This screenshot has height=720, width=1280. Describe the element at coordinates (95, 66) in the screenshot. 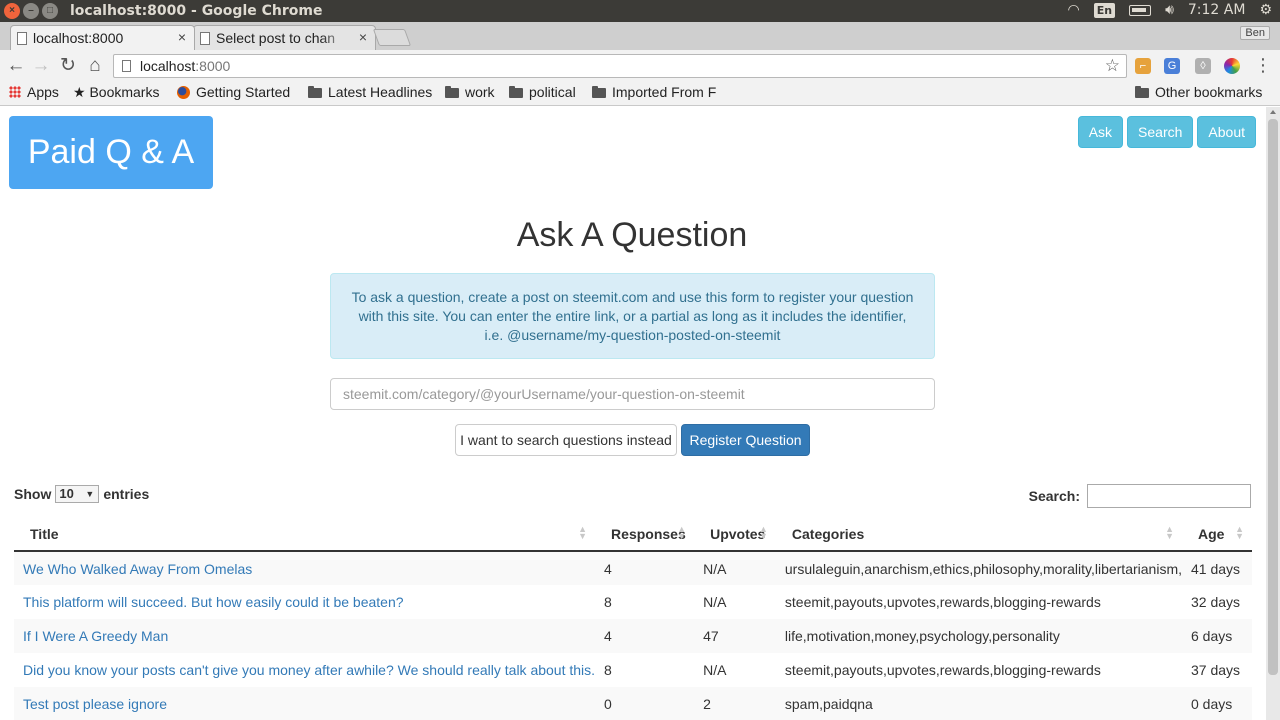

I see `home-icon: ⌂` at that location.